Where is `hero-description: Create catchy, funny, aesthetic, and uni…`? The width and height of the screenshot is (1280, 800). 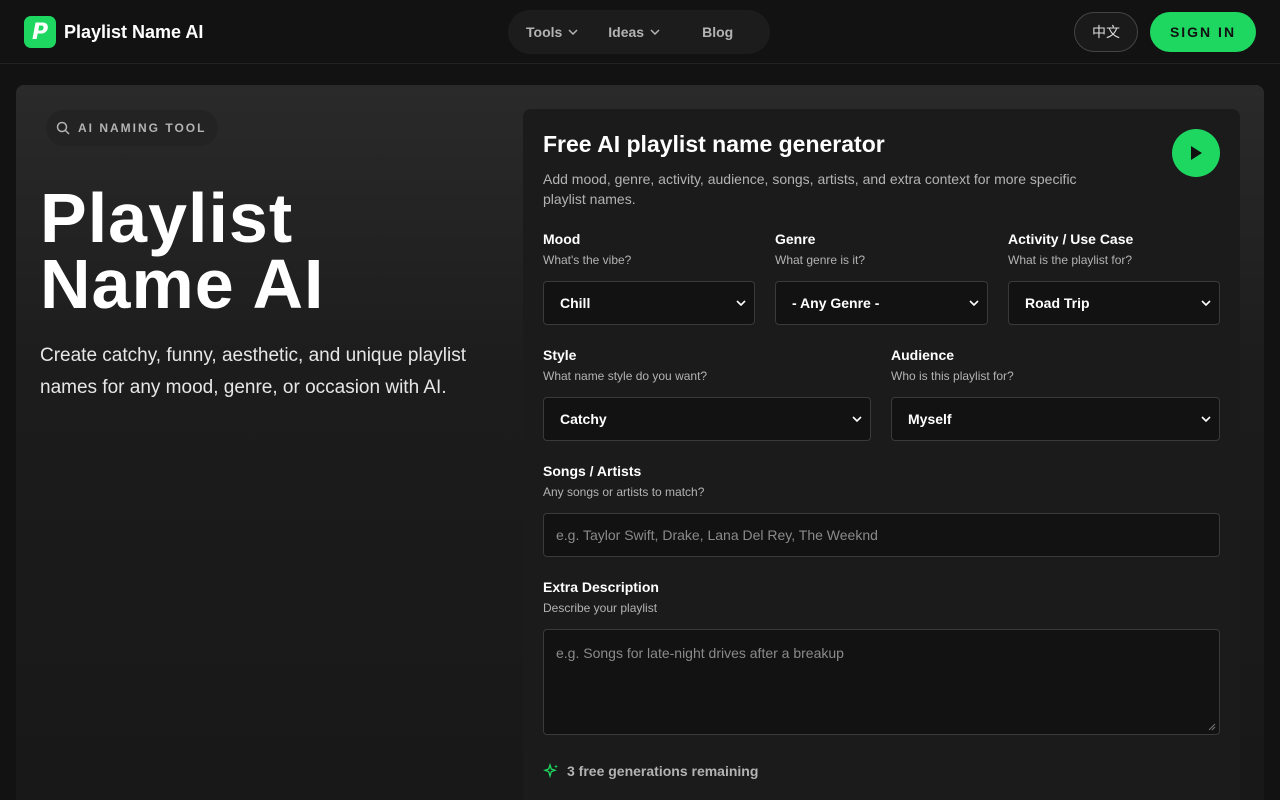 hero-description: Create catchy, funny, aesthetic, and uni… is located at coordinates (253, 371).